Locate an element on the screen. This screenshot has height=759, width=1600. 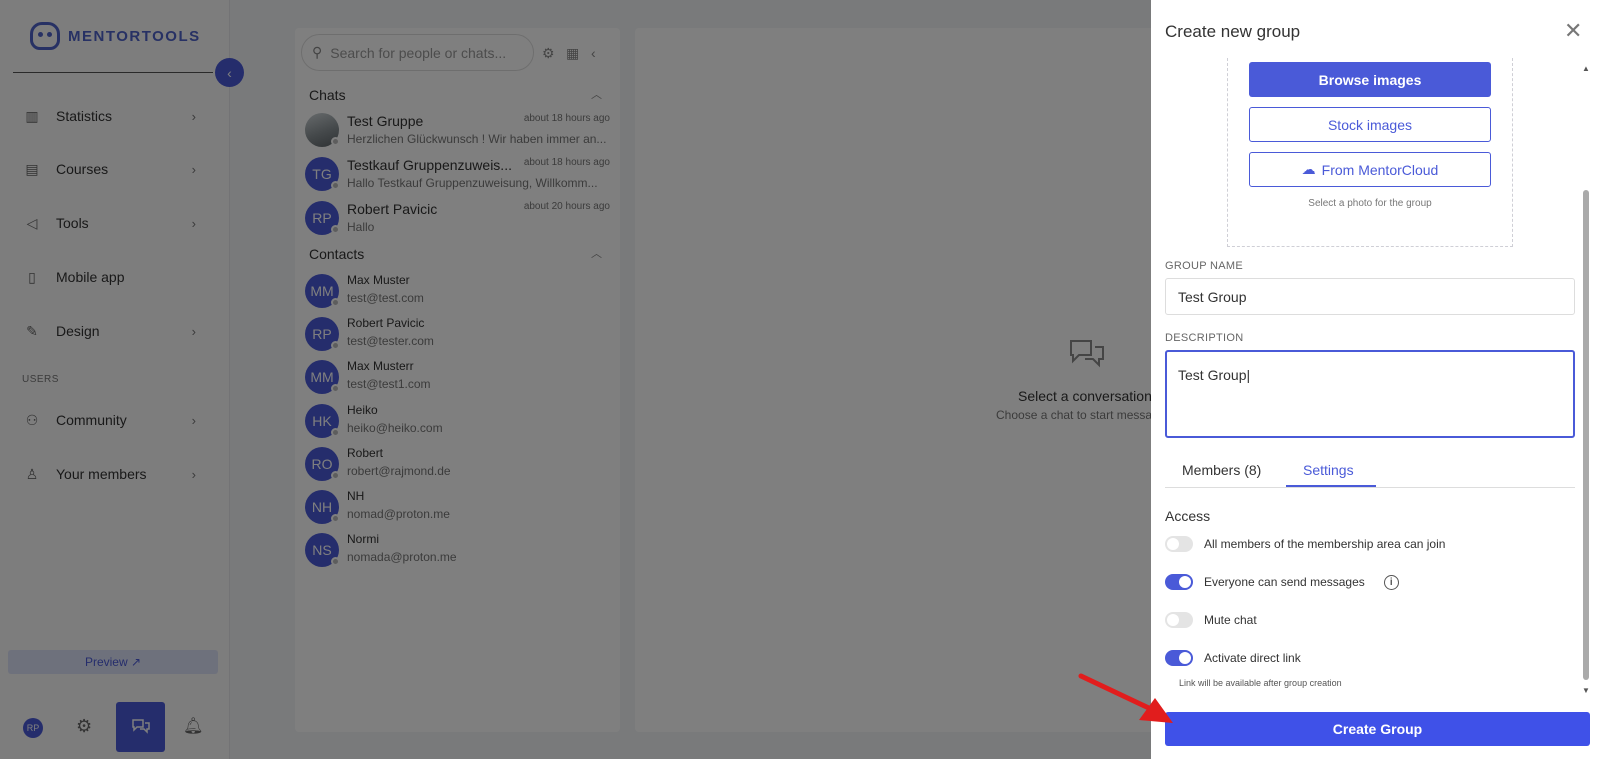
mute-chat-toggle is located at coordinates (1179, 620).